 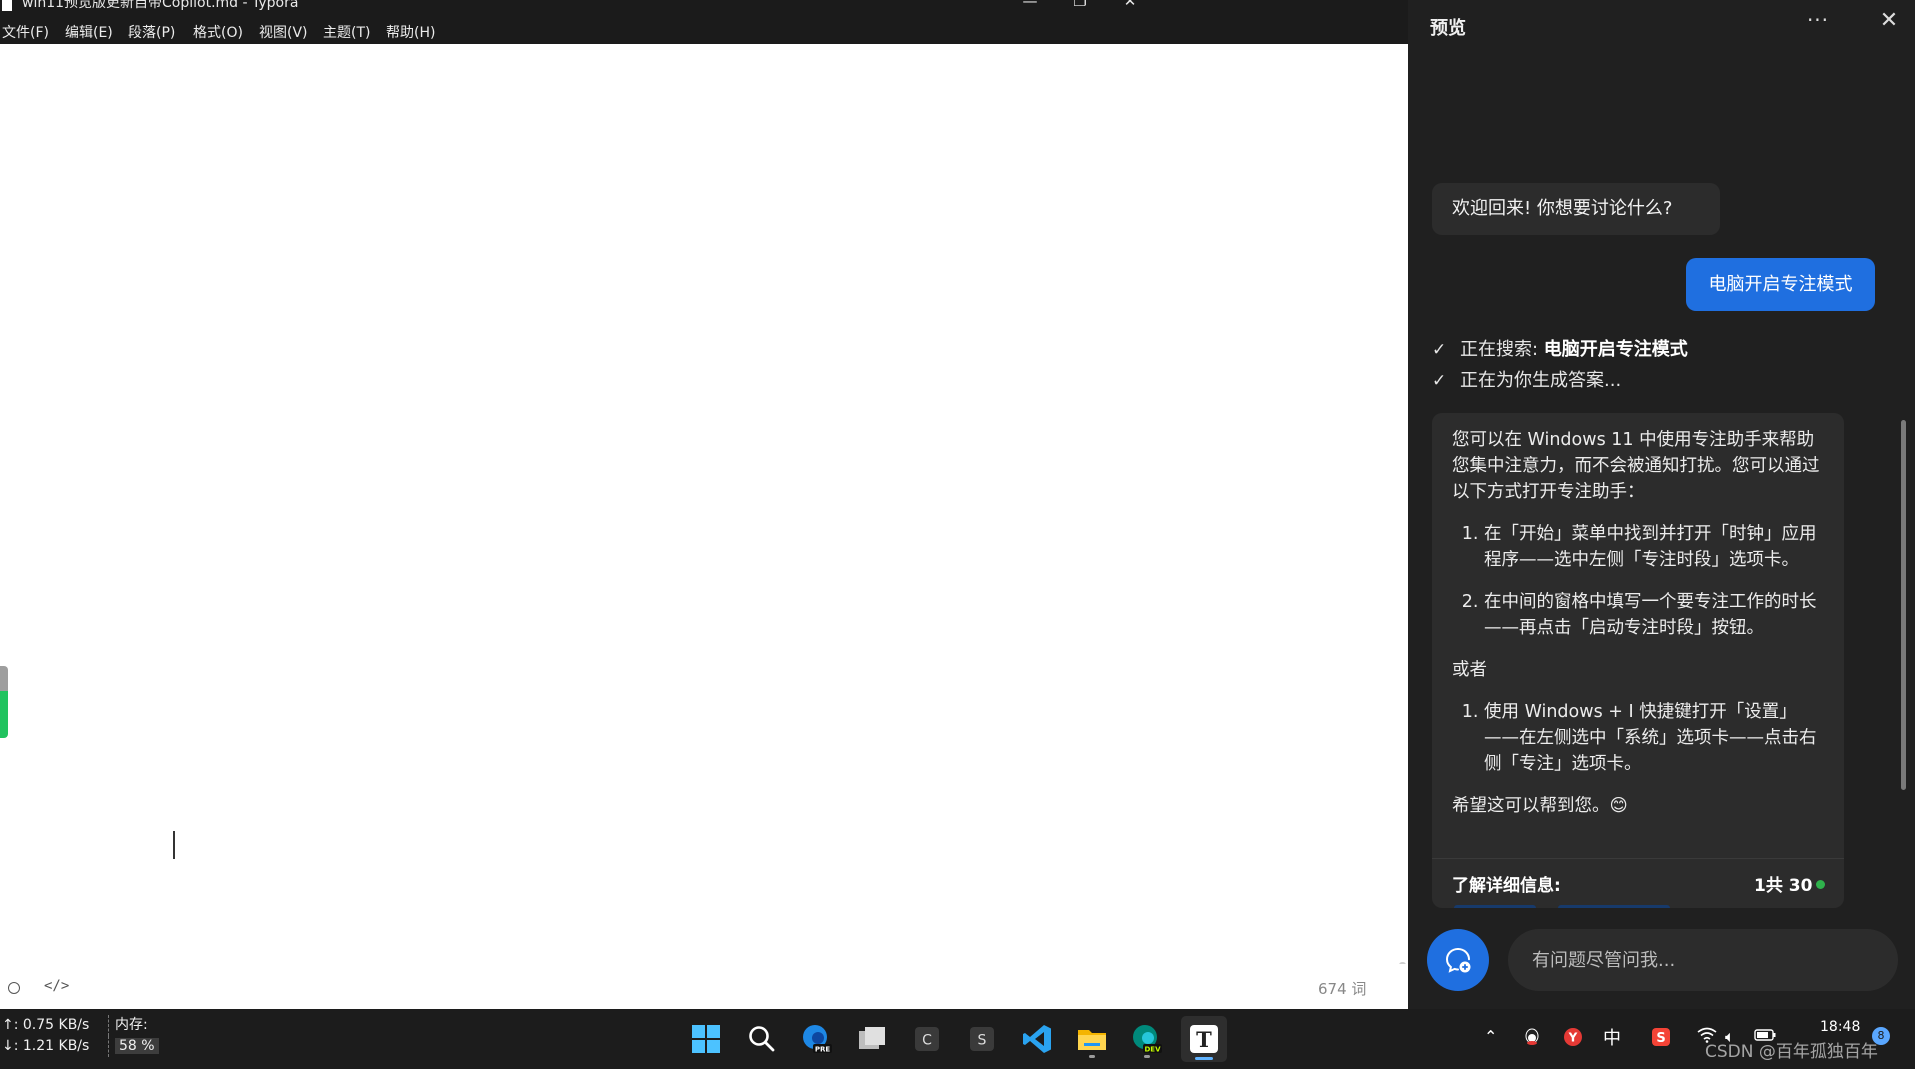 What do you see at coordinates (1638, 883) in the screenshot?
I see `learn-more-section: 了解详细信息: 1共 30` at bounding box center [1638, 883].